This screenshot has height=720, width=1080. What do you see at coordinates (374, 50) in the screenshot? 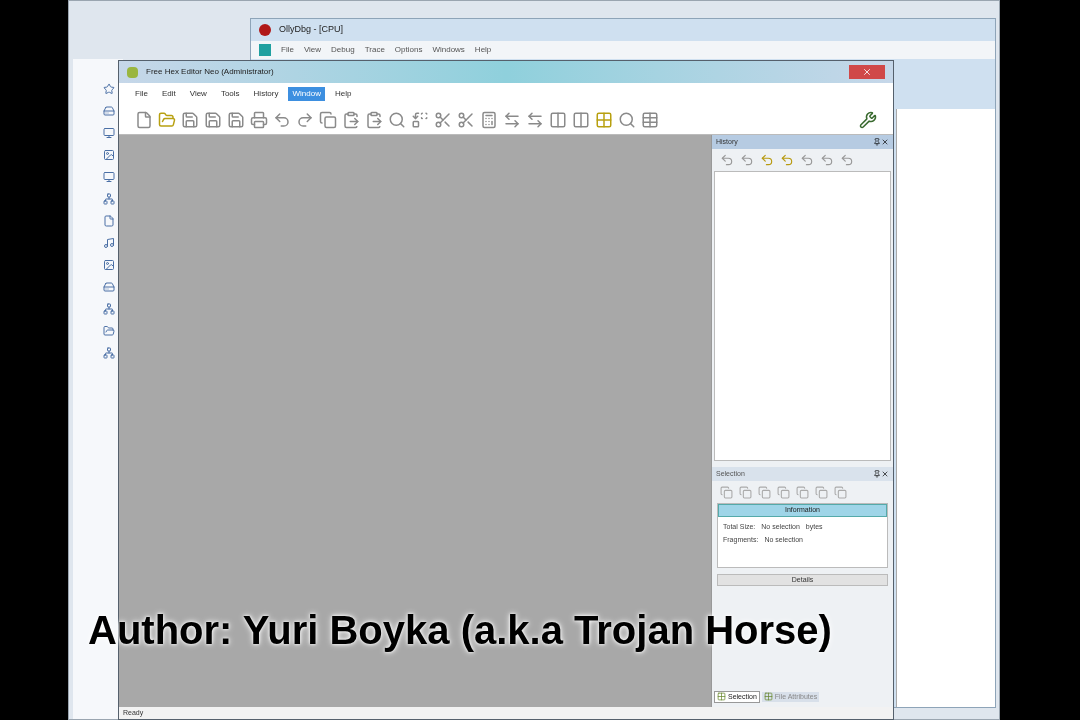
I see `menu-item: Trace` at bounding box center [374, 50].